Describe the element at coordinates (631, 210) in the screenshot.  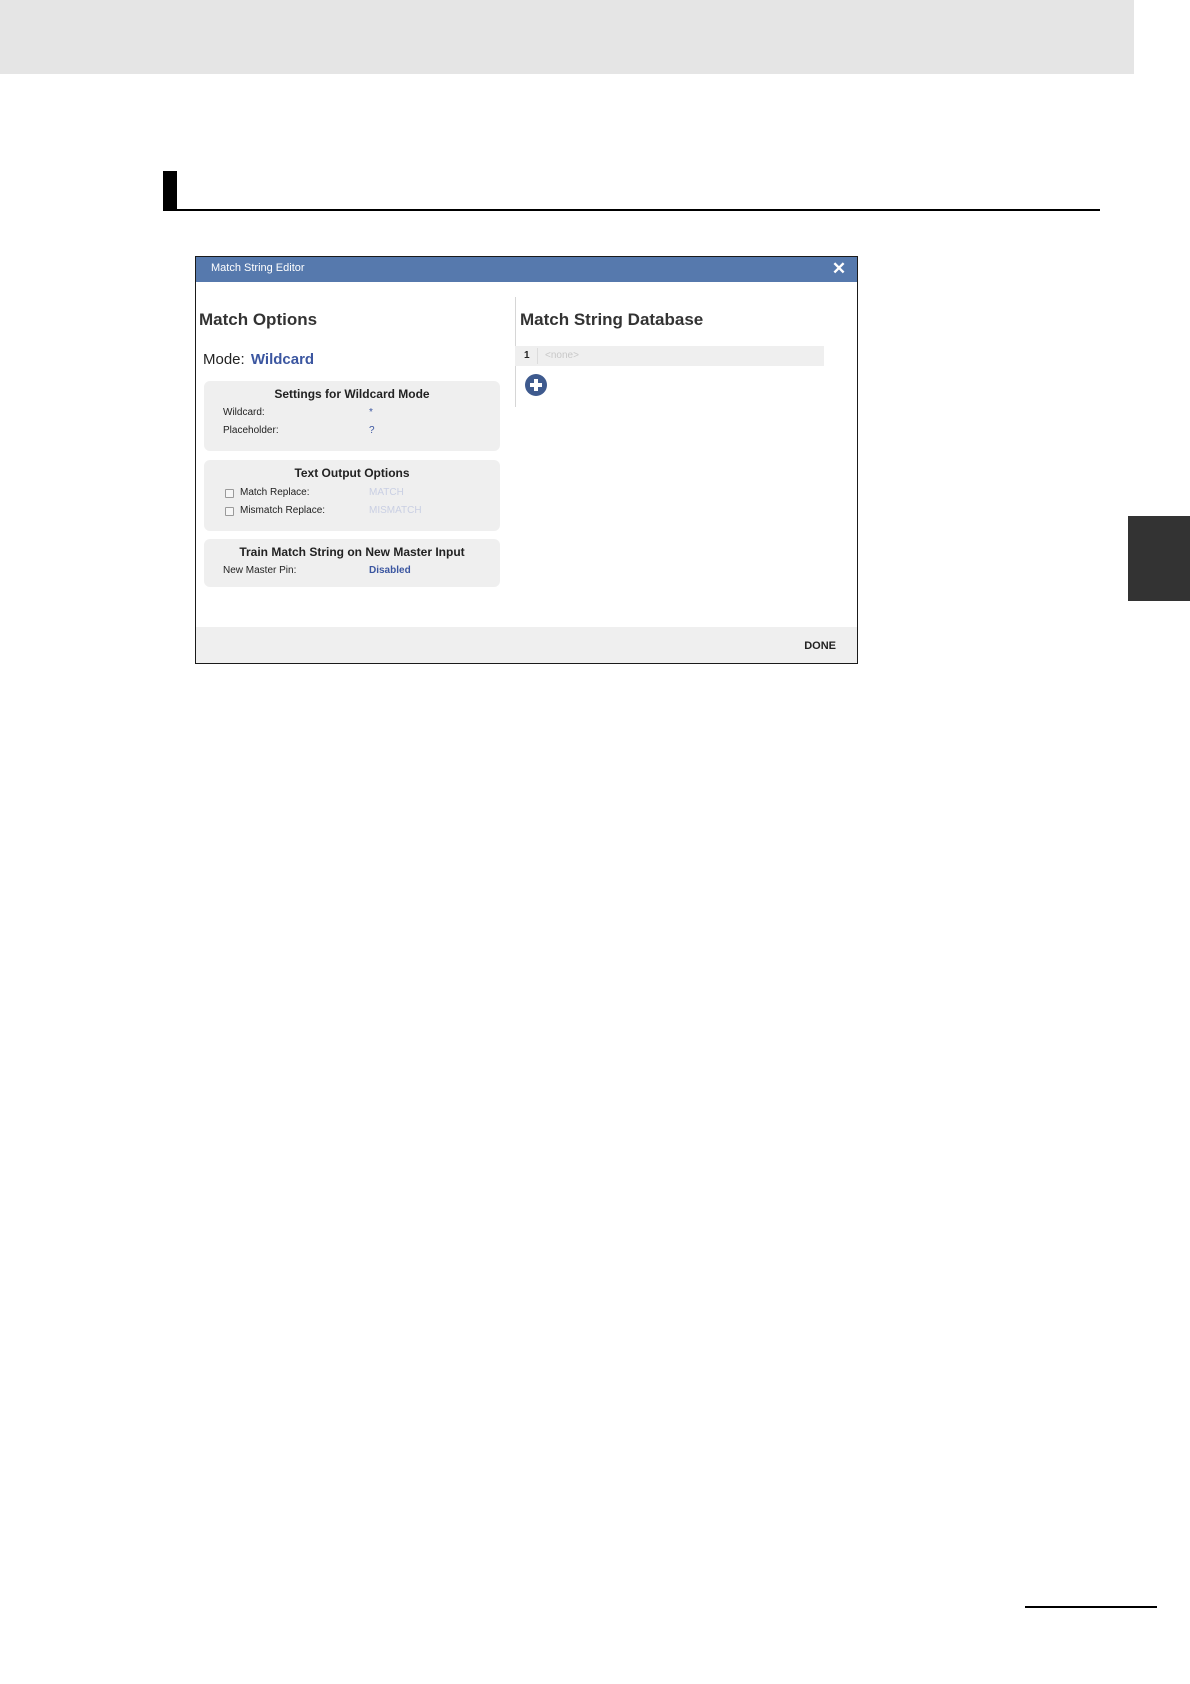
I see `section-rule` at that location.